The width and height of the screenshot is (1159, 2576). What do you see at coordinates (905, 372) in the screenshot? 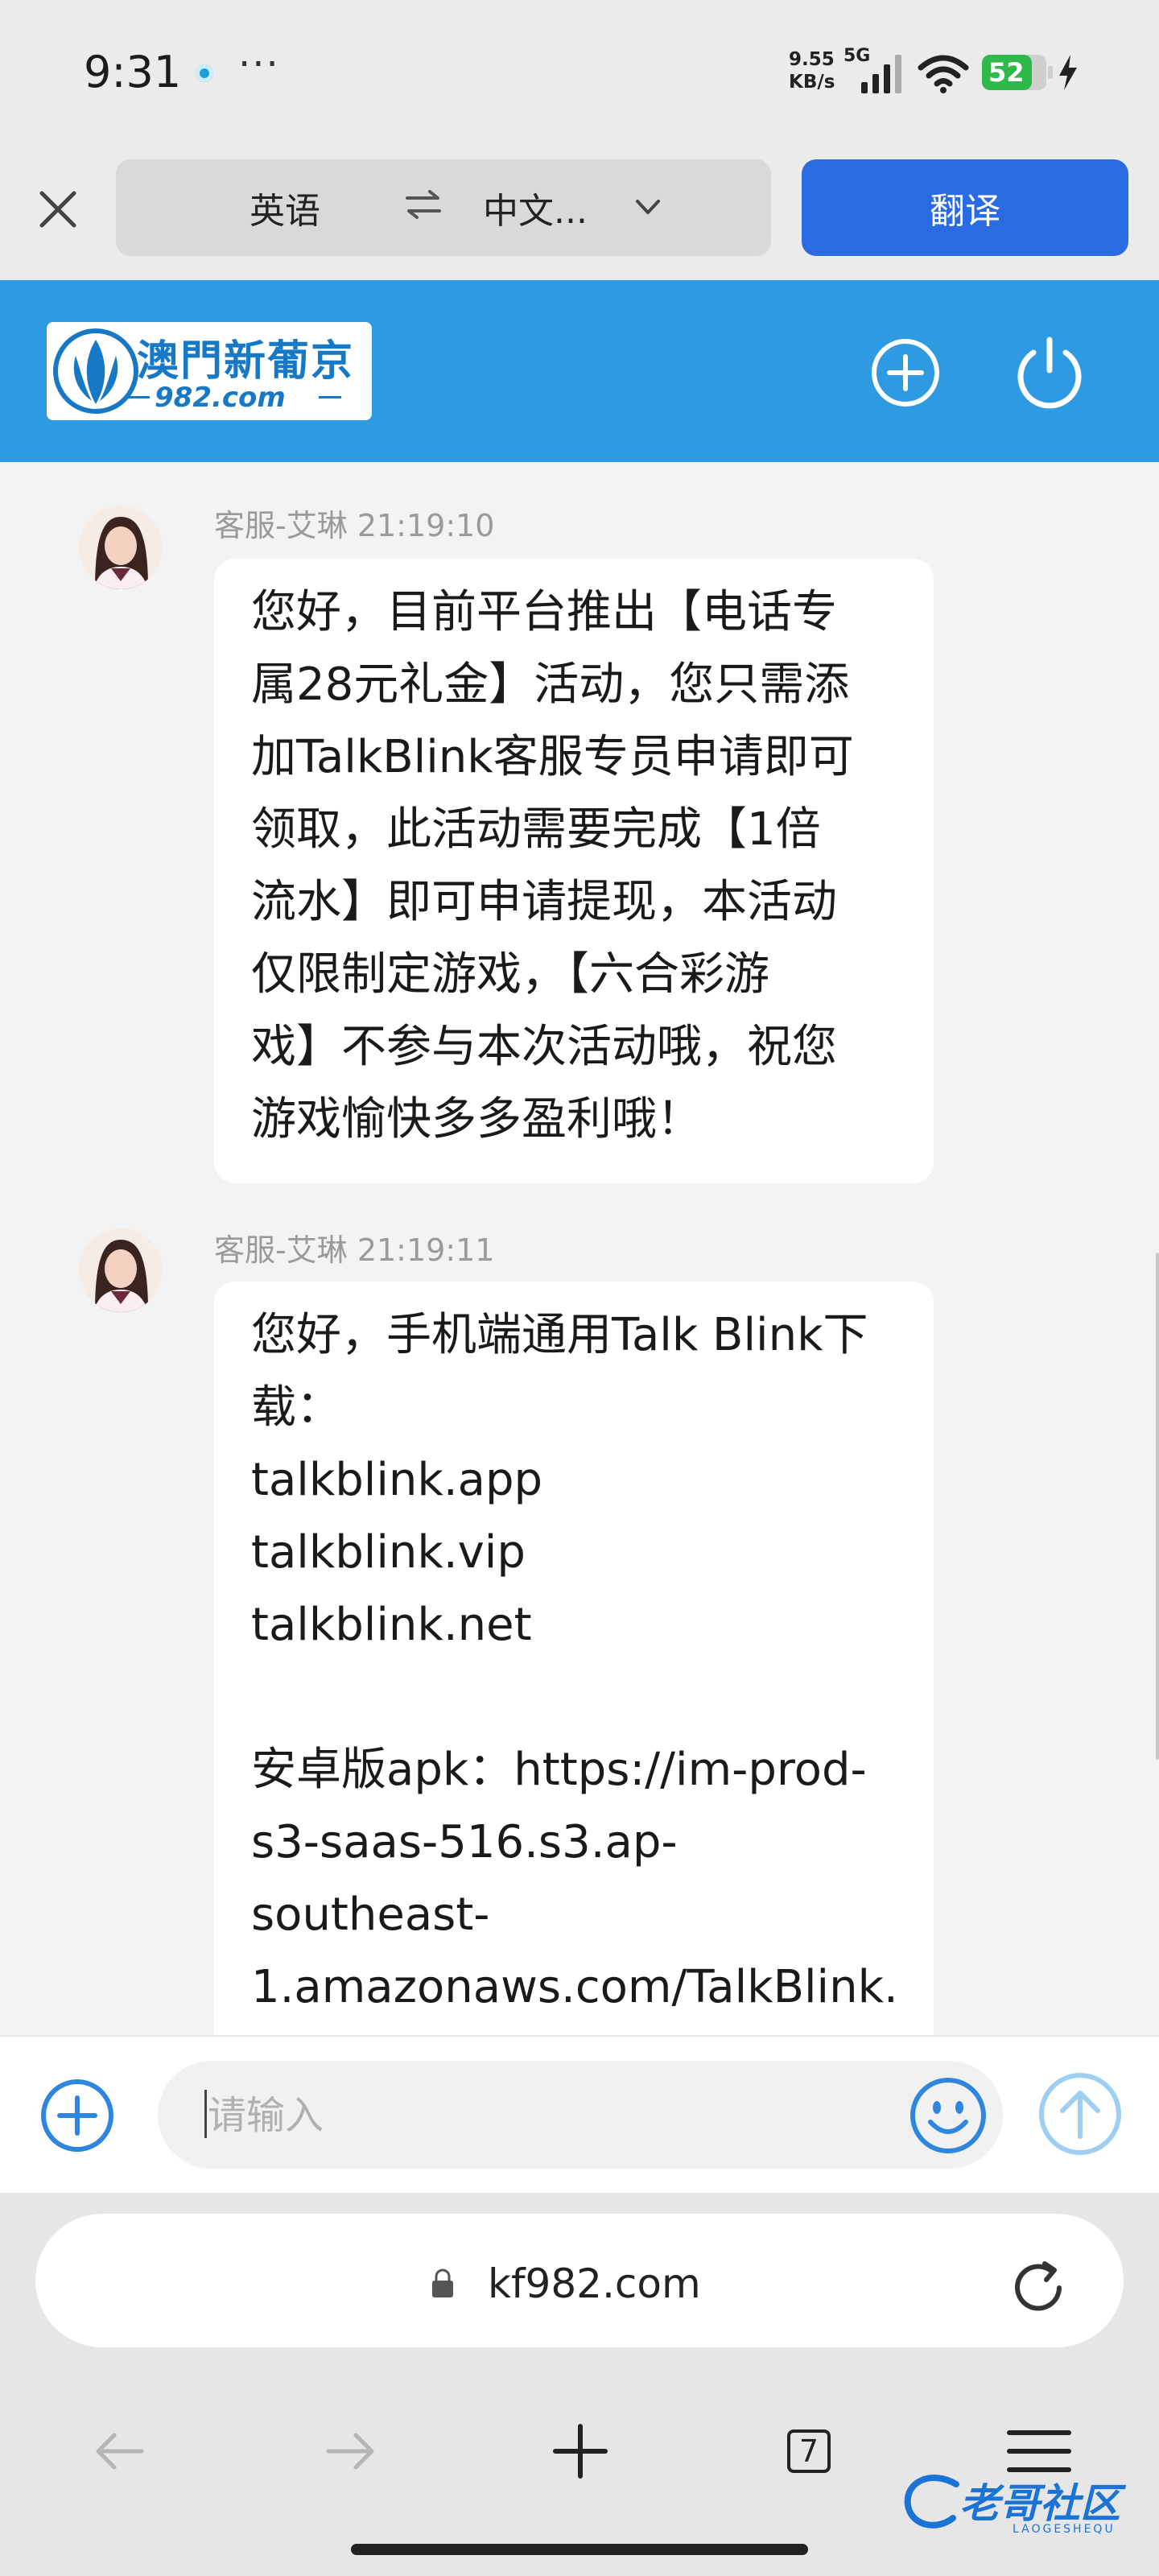
I see `add-icon` at bounding box center [905, 372].